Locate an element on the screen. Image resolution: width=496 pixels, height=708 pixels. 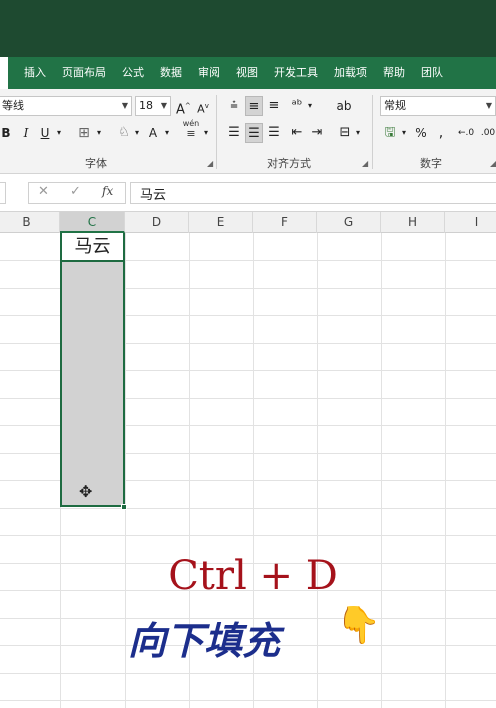
orientation-icon: ᵃᵇ is located at coordinates (297, 106).